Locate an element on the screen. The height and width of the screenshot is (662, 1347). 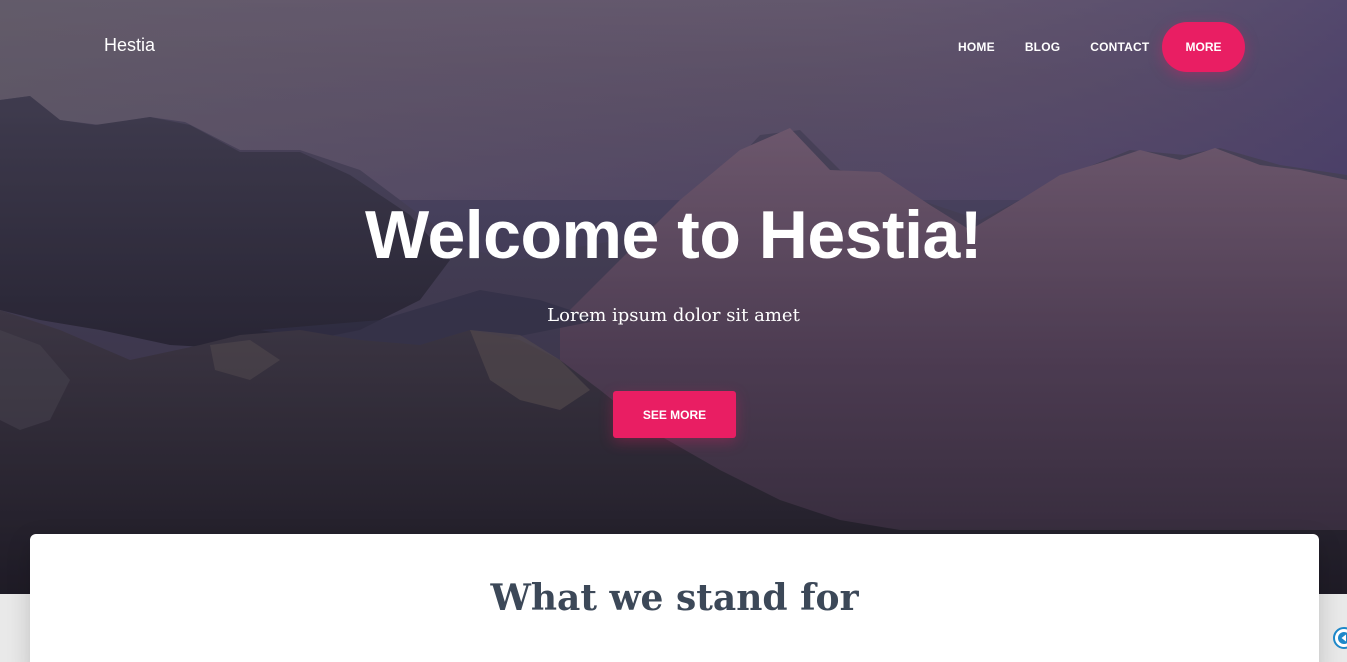
section-title: What we stand for is located at coordinates (674, 598).